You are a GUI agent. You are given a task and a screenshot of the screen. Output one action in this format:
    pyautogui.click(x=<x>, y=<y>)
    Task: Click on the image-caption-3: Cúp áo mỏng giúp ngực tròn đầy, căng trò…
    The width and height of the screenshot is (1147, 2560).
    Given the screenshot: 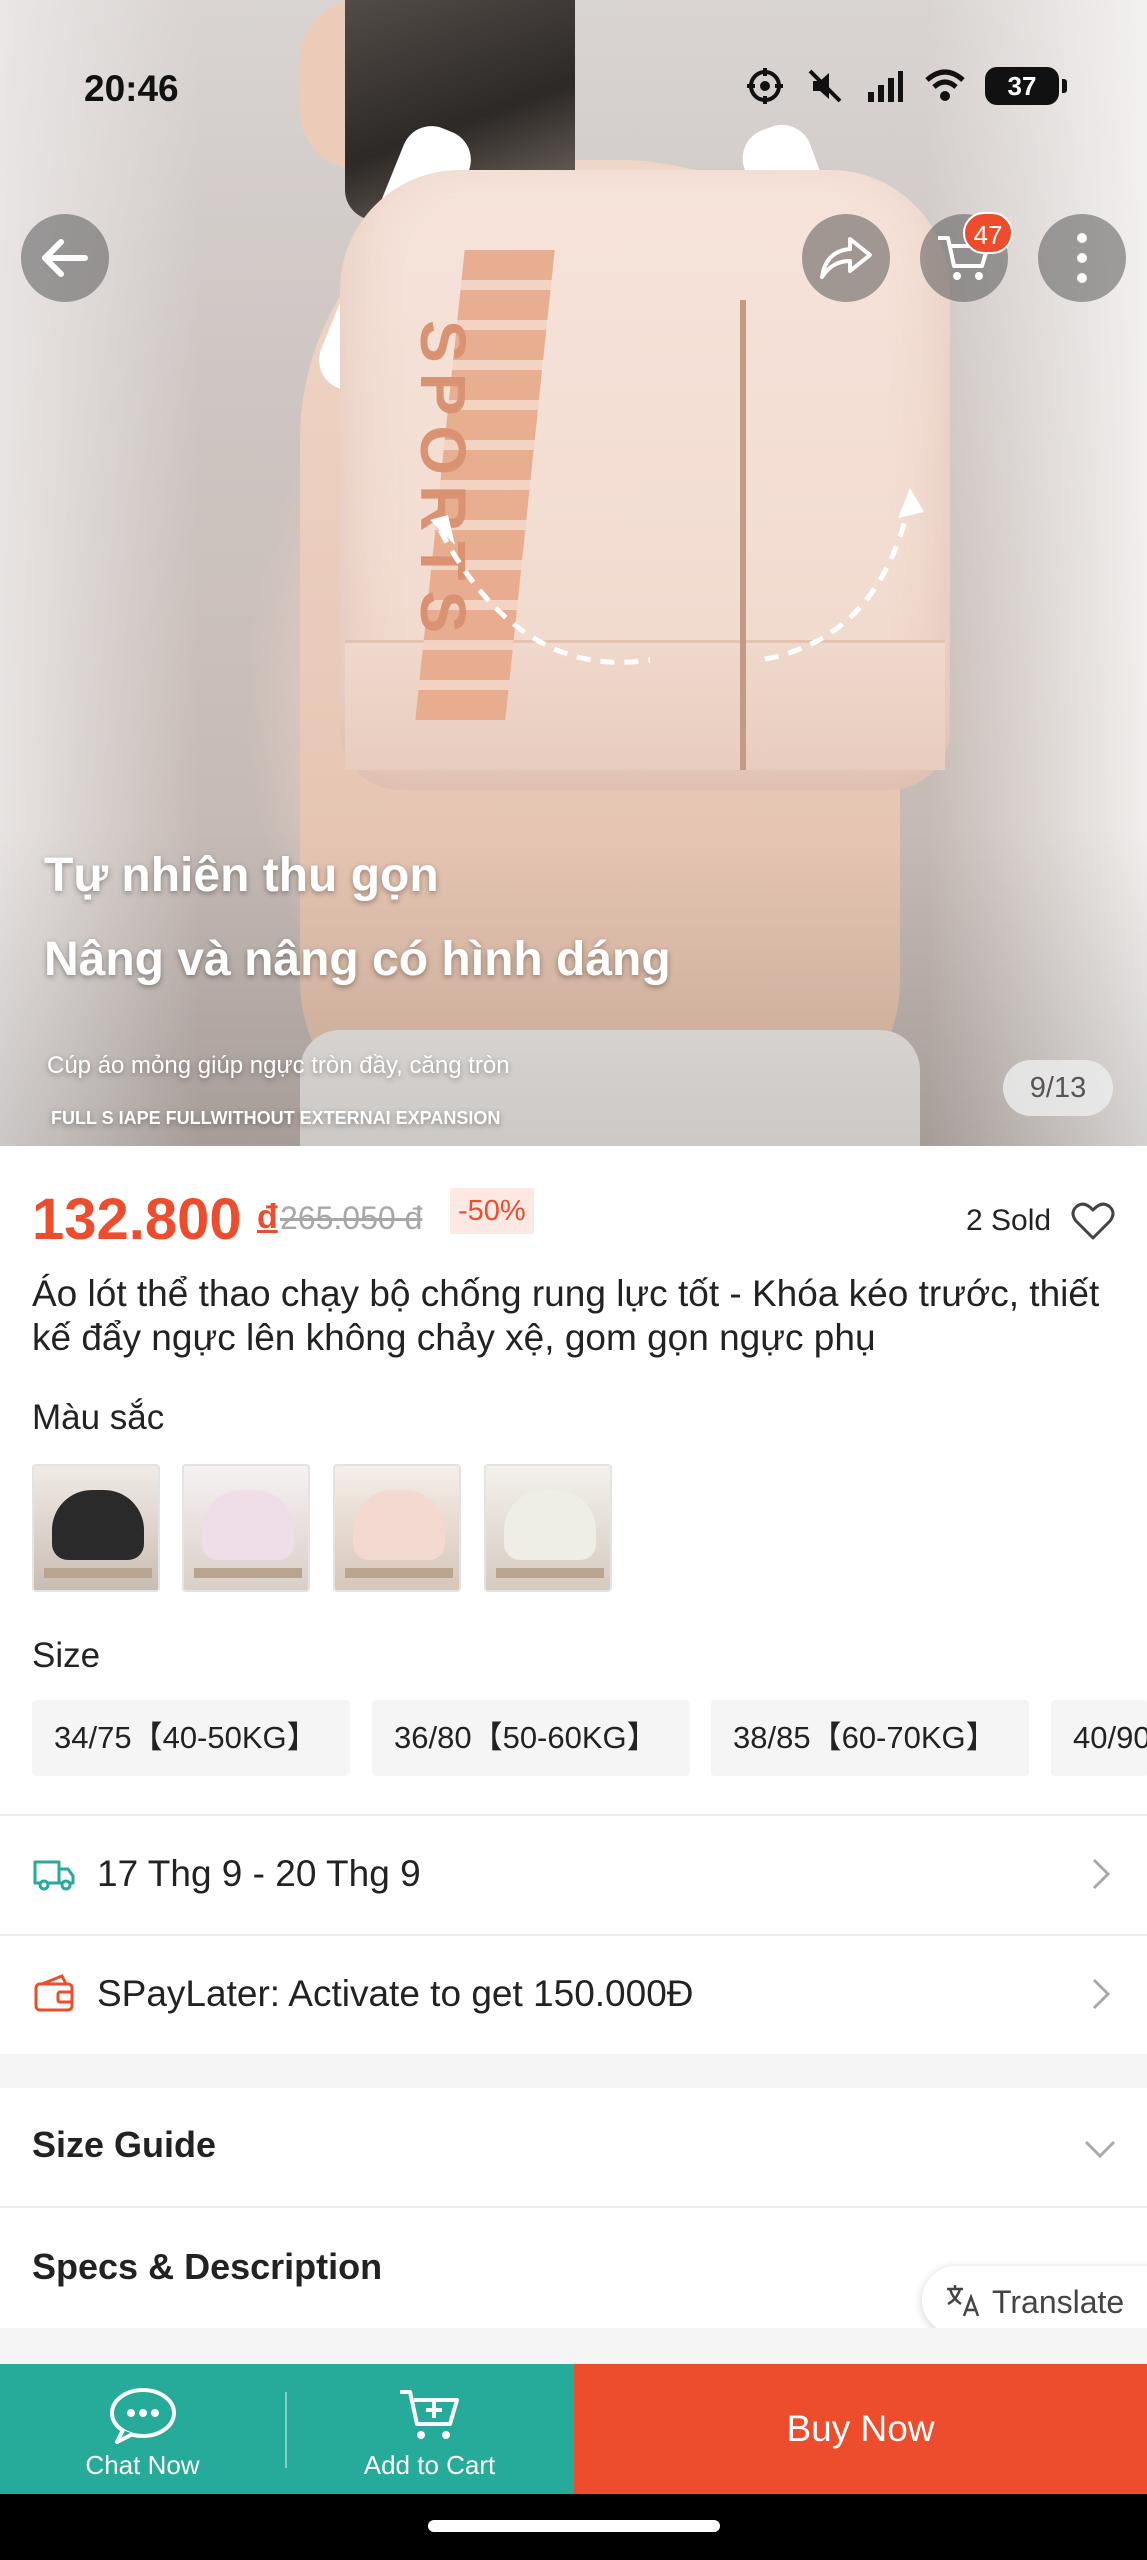 What is the action you would take?
    pyautogui.click(x=278, y=1065)
    